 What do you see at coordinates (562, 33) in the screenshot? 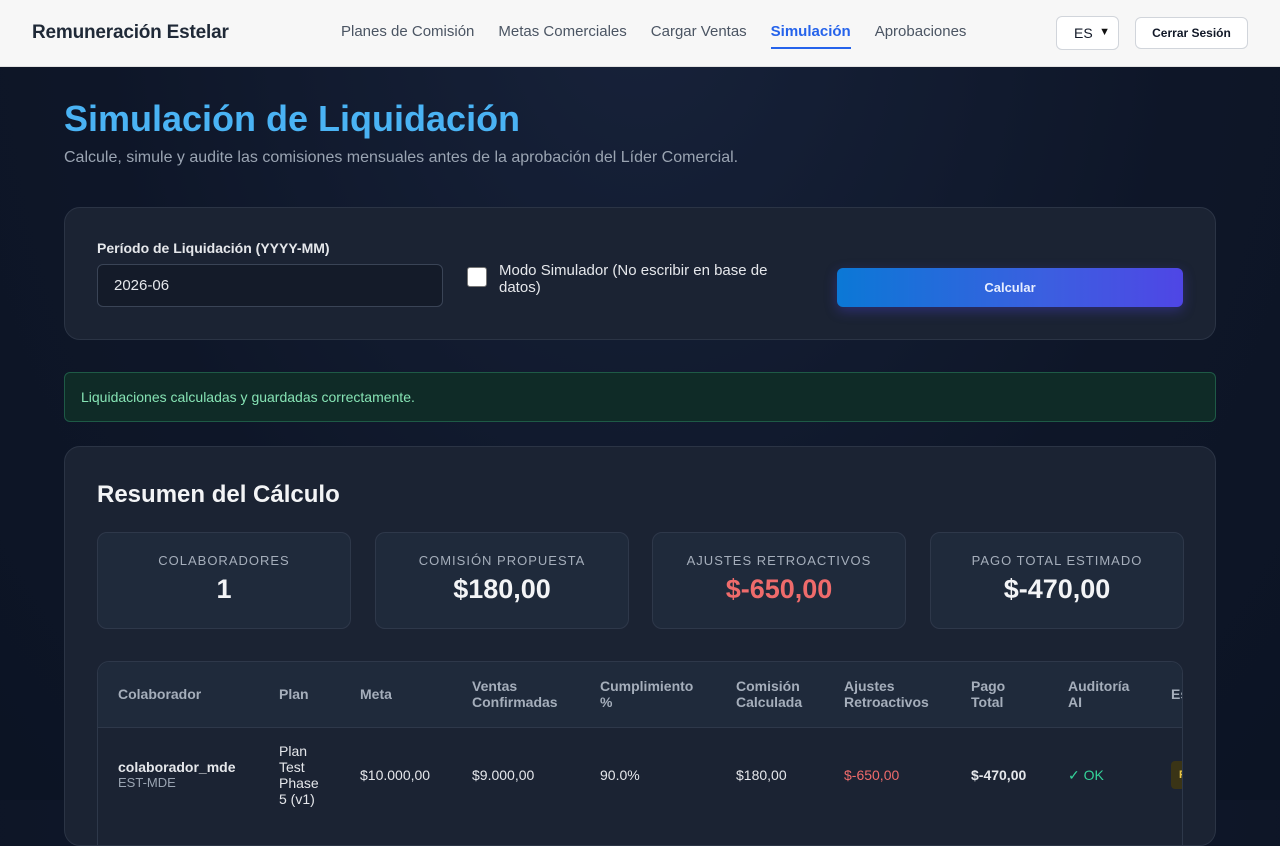
I see `nav-metas-comerciales: Metas Comerciales` at bounding box center [562, 33].